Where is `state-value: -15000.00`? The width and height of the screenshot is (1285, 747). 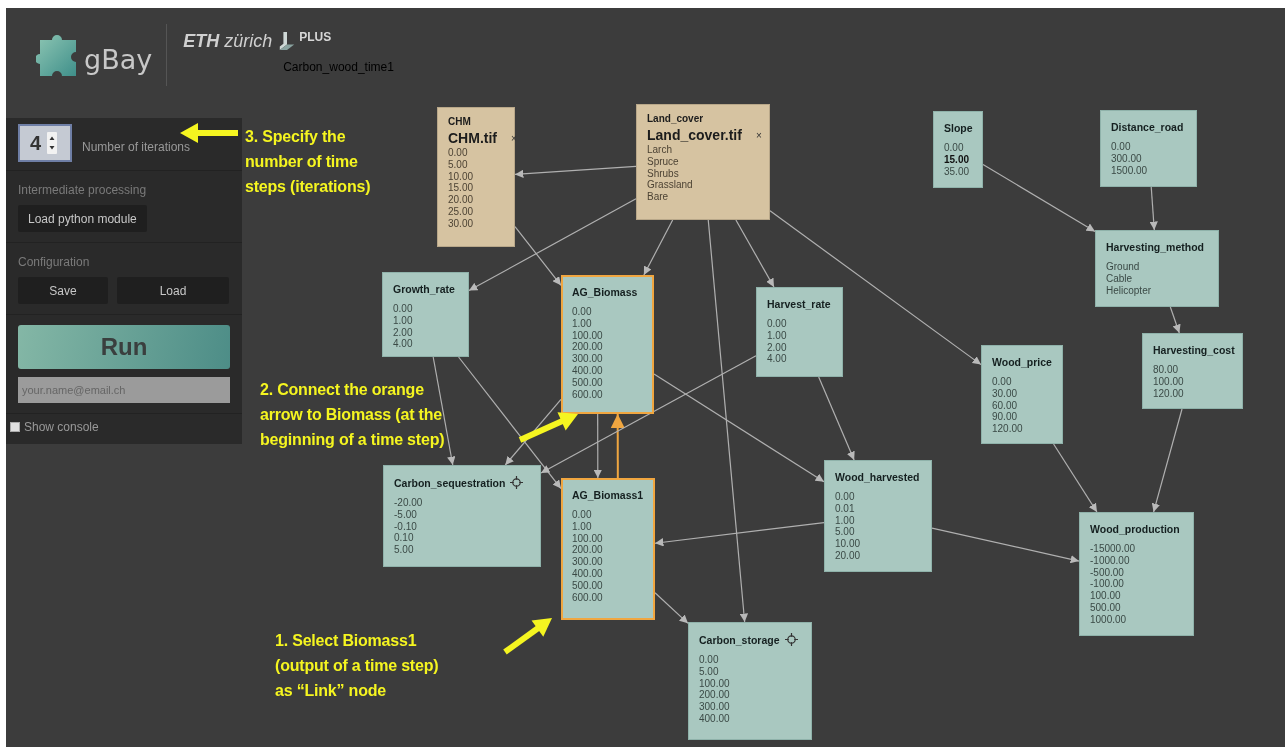 state-value: -15000.00 is located at coordinates (1113, 549).